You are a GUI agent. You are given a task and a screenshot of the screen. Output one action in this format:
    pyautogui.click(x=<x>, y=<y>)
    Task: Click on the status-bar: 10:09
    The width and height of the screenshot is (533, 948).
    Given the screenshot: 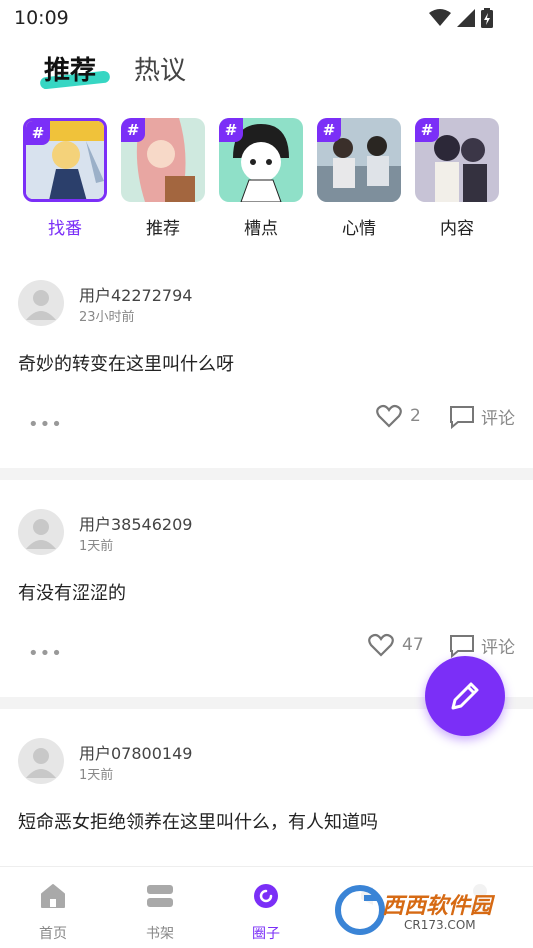 What is the action you would take?
    pyautogui.click(x=266, y=18)
    